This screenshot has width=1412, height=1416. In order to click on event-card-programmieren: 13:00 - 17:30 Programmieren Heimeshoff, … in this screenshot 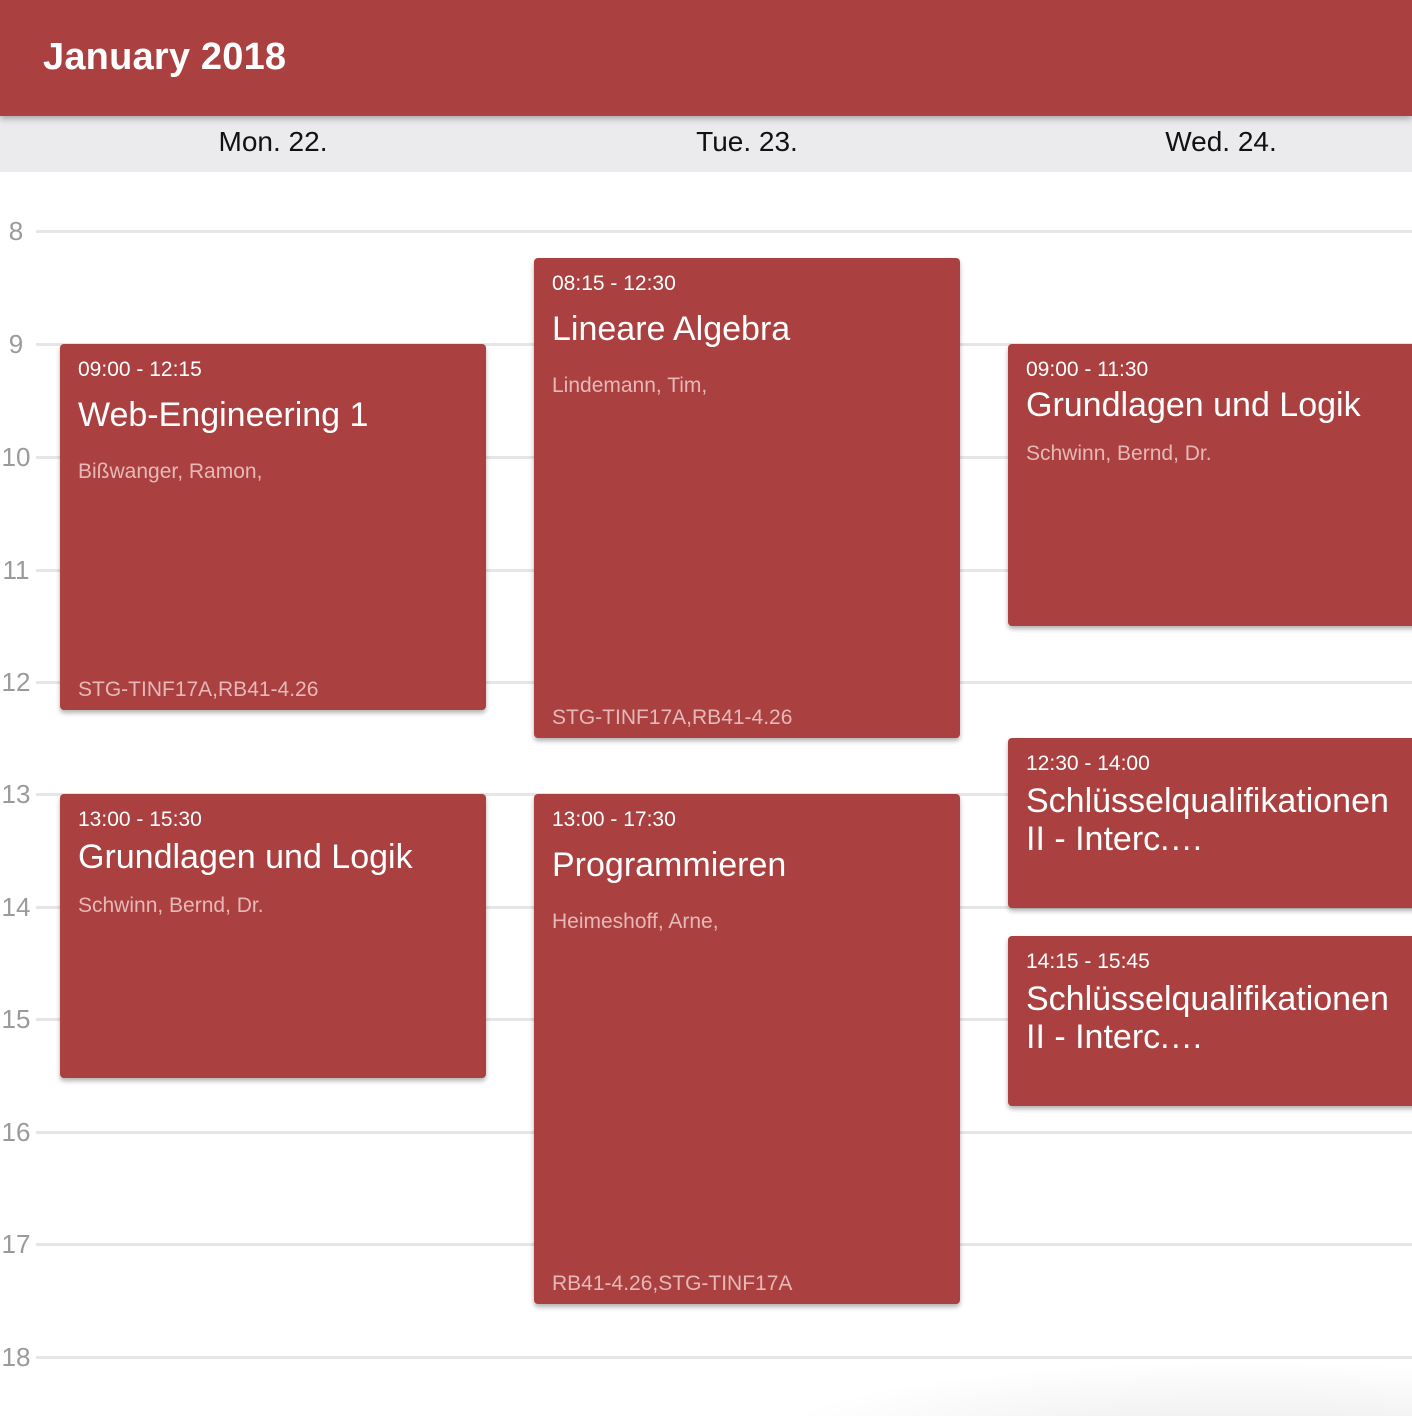, I will do `click(747, 1049)`.